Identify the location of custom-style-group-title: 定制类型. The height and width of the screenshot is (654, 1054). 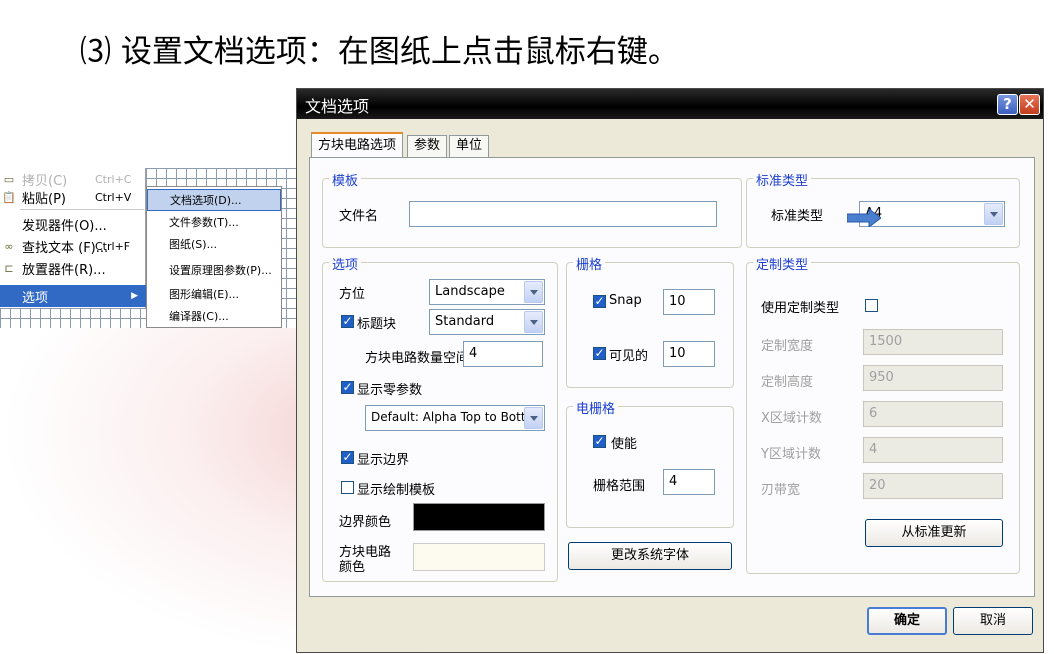
(782, 263).